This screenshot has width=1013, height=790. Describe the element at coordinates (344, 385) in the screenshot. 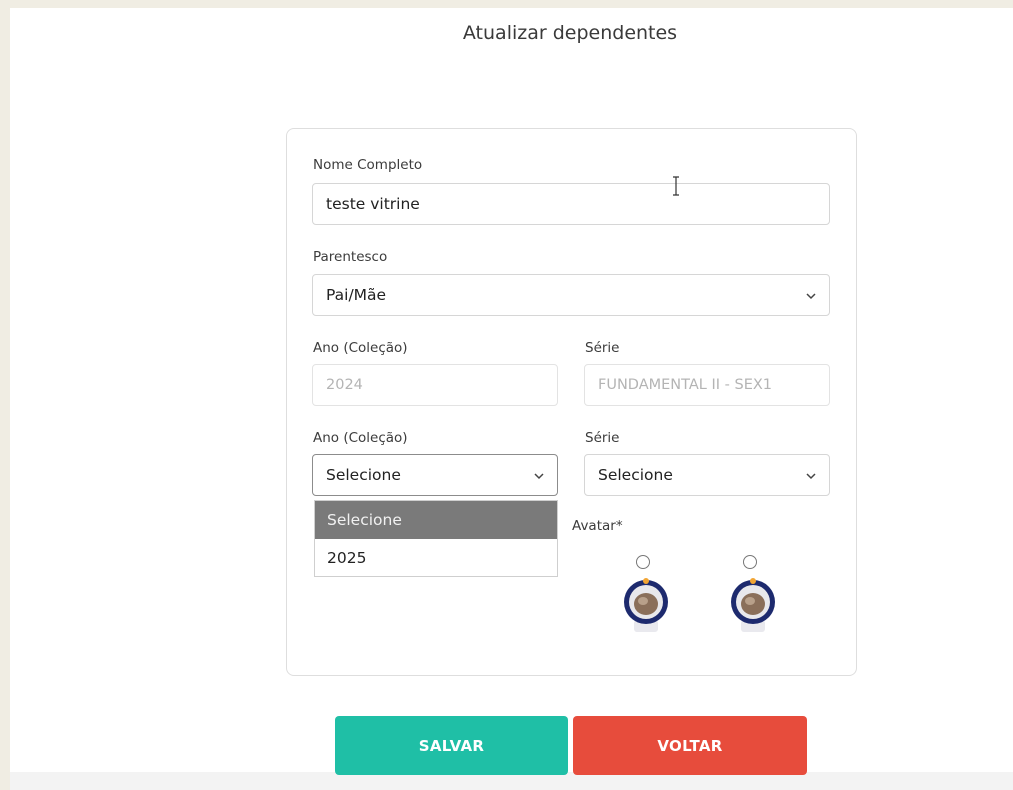

I see `ano-atual-value: 2024` at that location.